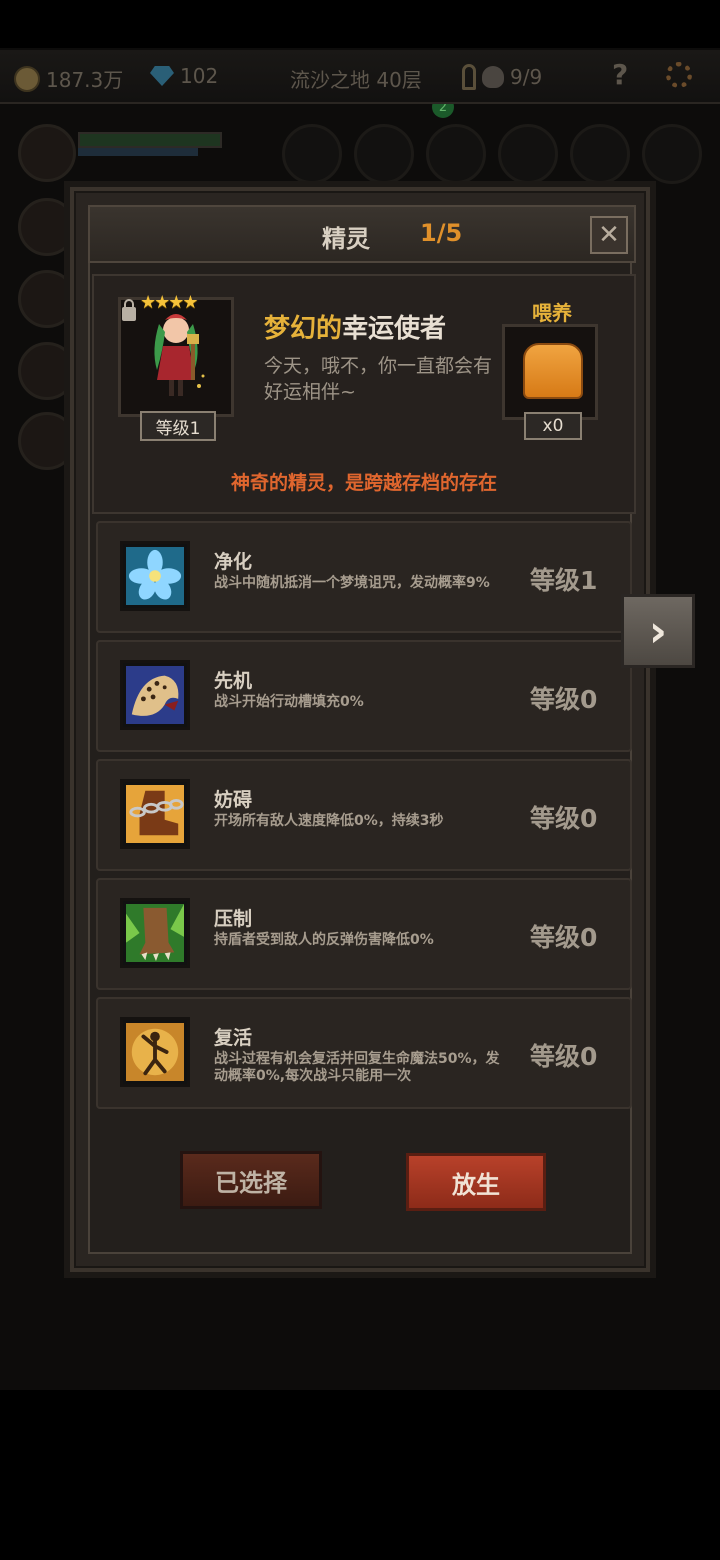 The width and height of the screenshot is (720, 1560). What do you see at coordinates (357, 1067) in the screenshot?
I see `skill-description: 战斗过程有机会复活并回复生命魔法50%，发动概率0%,每次战斗只能用一次` at bounding box center [357, 1067].